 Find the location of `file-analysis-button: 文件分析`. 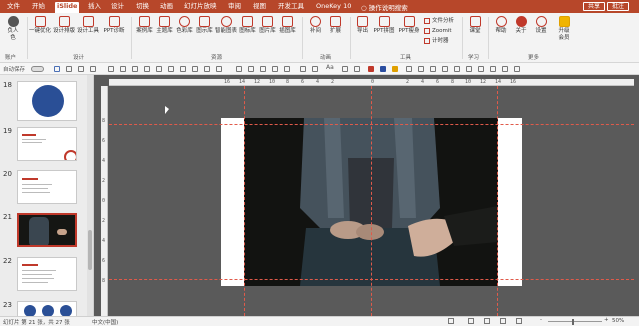

file-analysis-button: 文件分析 is located at coordinates (439, 21).